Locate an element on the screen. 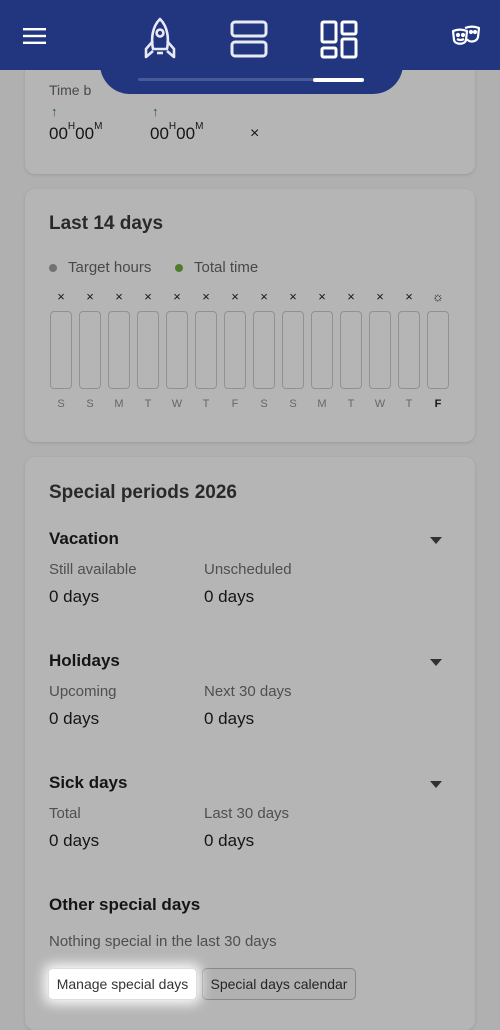 This screenshot has width=500, height=1030. sick-total-value: 0 days is located at coordinates (74, 840).